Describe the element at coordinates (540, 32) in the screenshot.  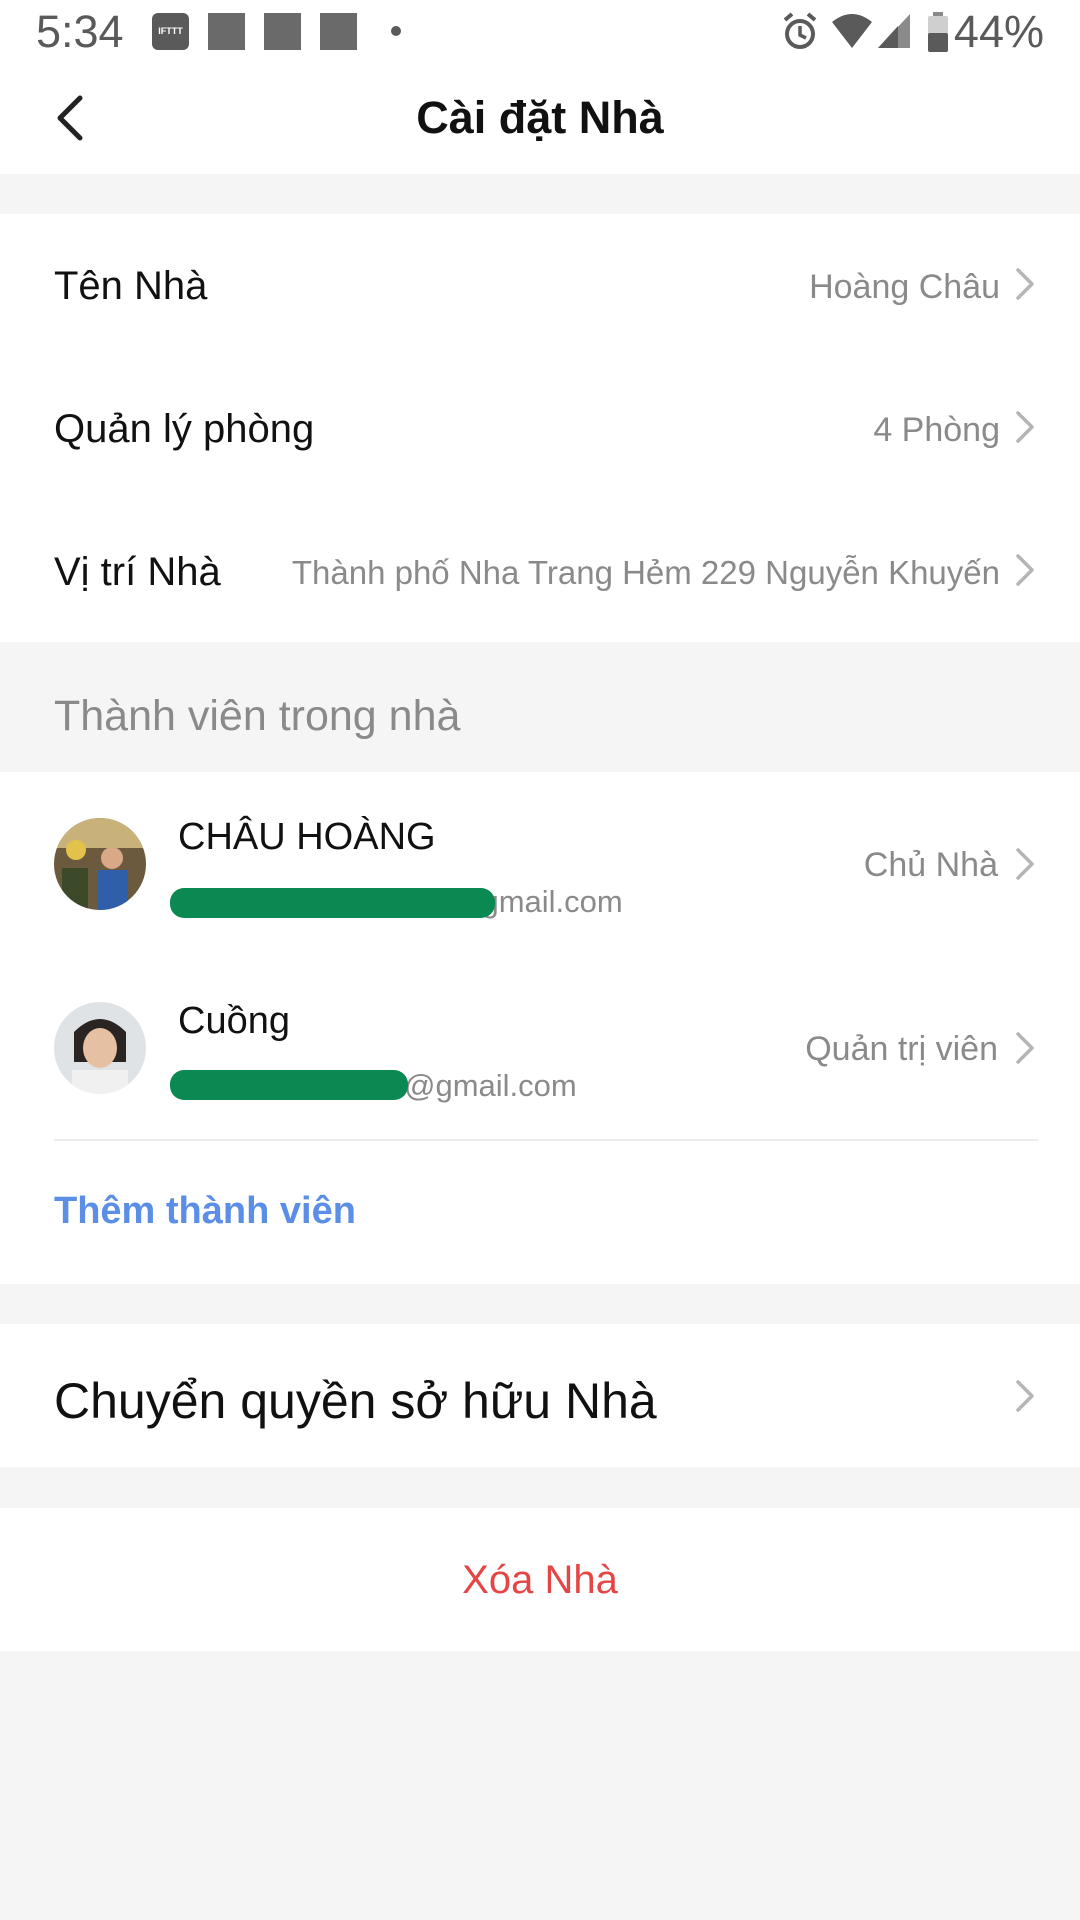
I see `status-bar: 5:34 IFTTT 44%` at that location.